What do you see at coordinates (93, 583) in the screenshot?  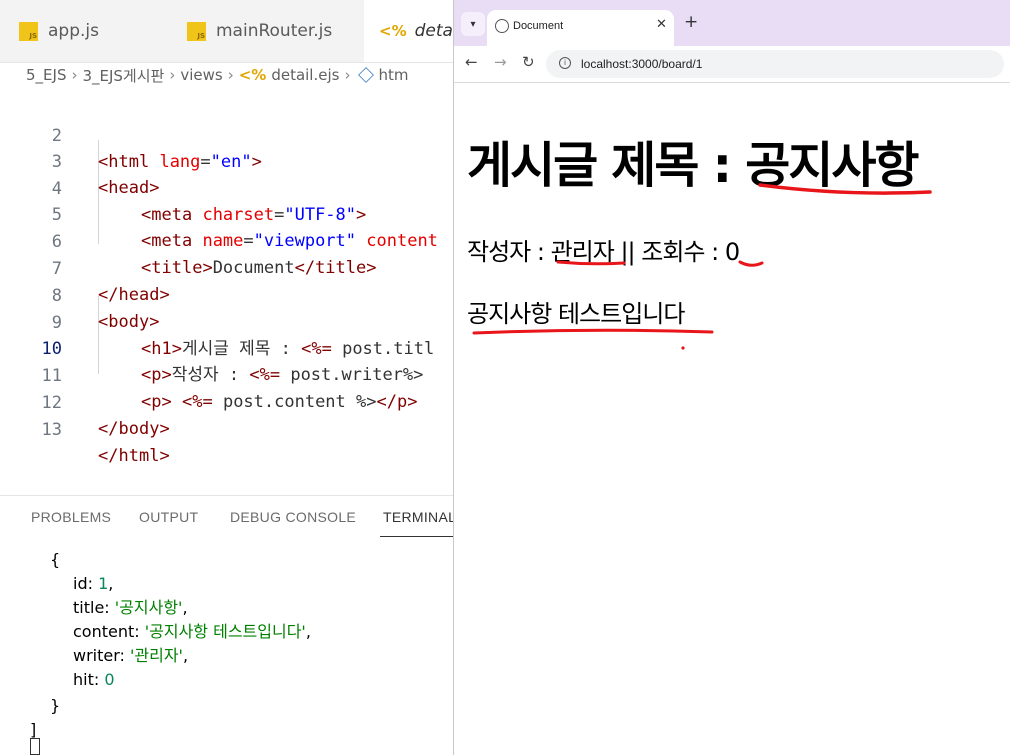 I see `terminal-line: id: 1,` at bounding box center [93, 583].